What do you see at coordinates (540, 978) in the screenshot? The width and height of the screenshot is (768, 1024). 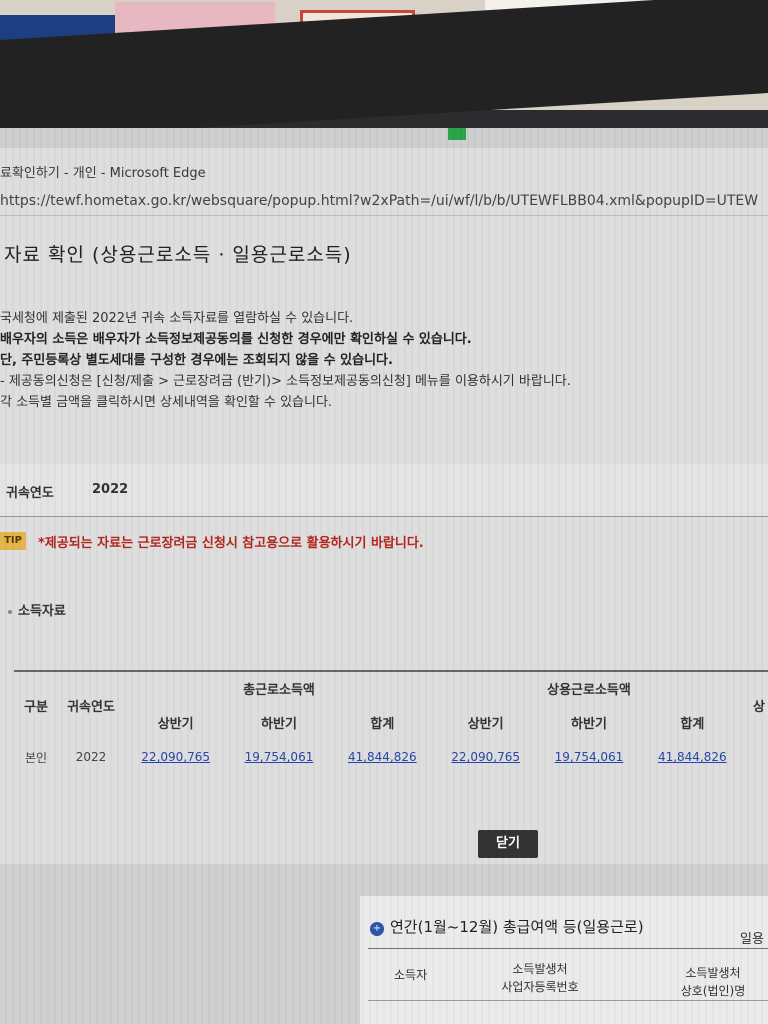 I see `underlying-col-biz-no: 소득발생처 사업자등록번호` at bounding box center [540, 978].